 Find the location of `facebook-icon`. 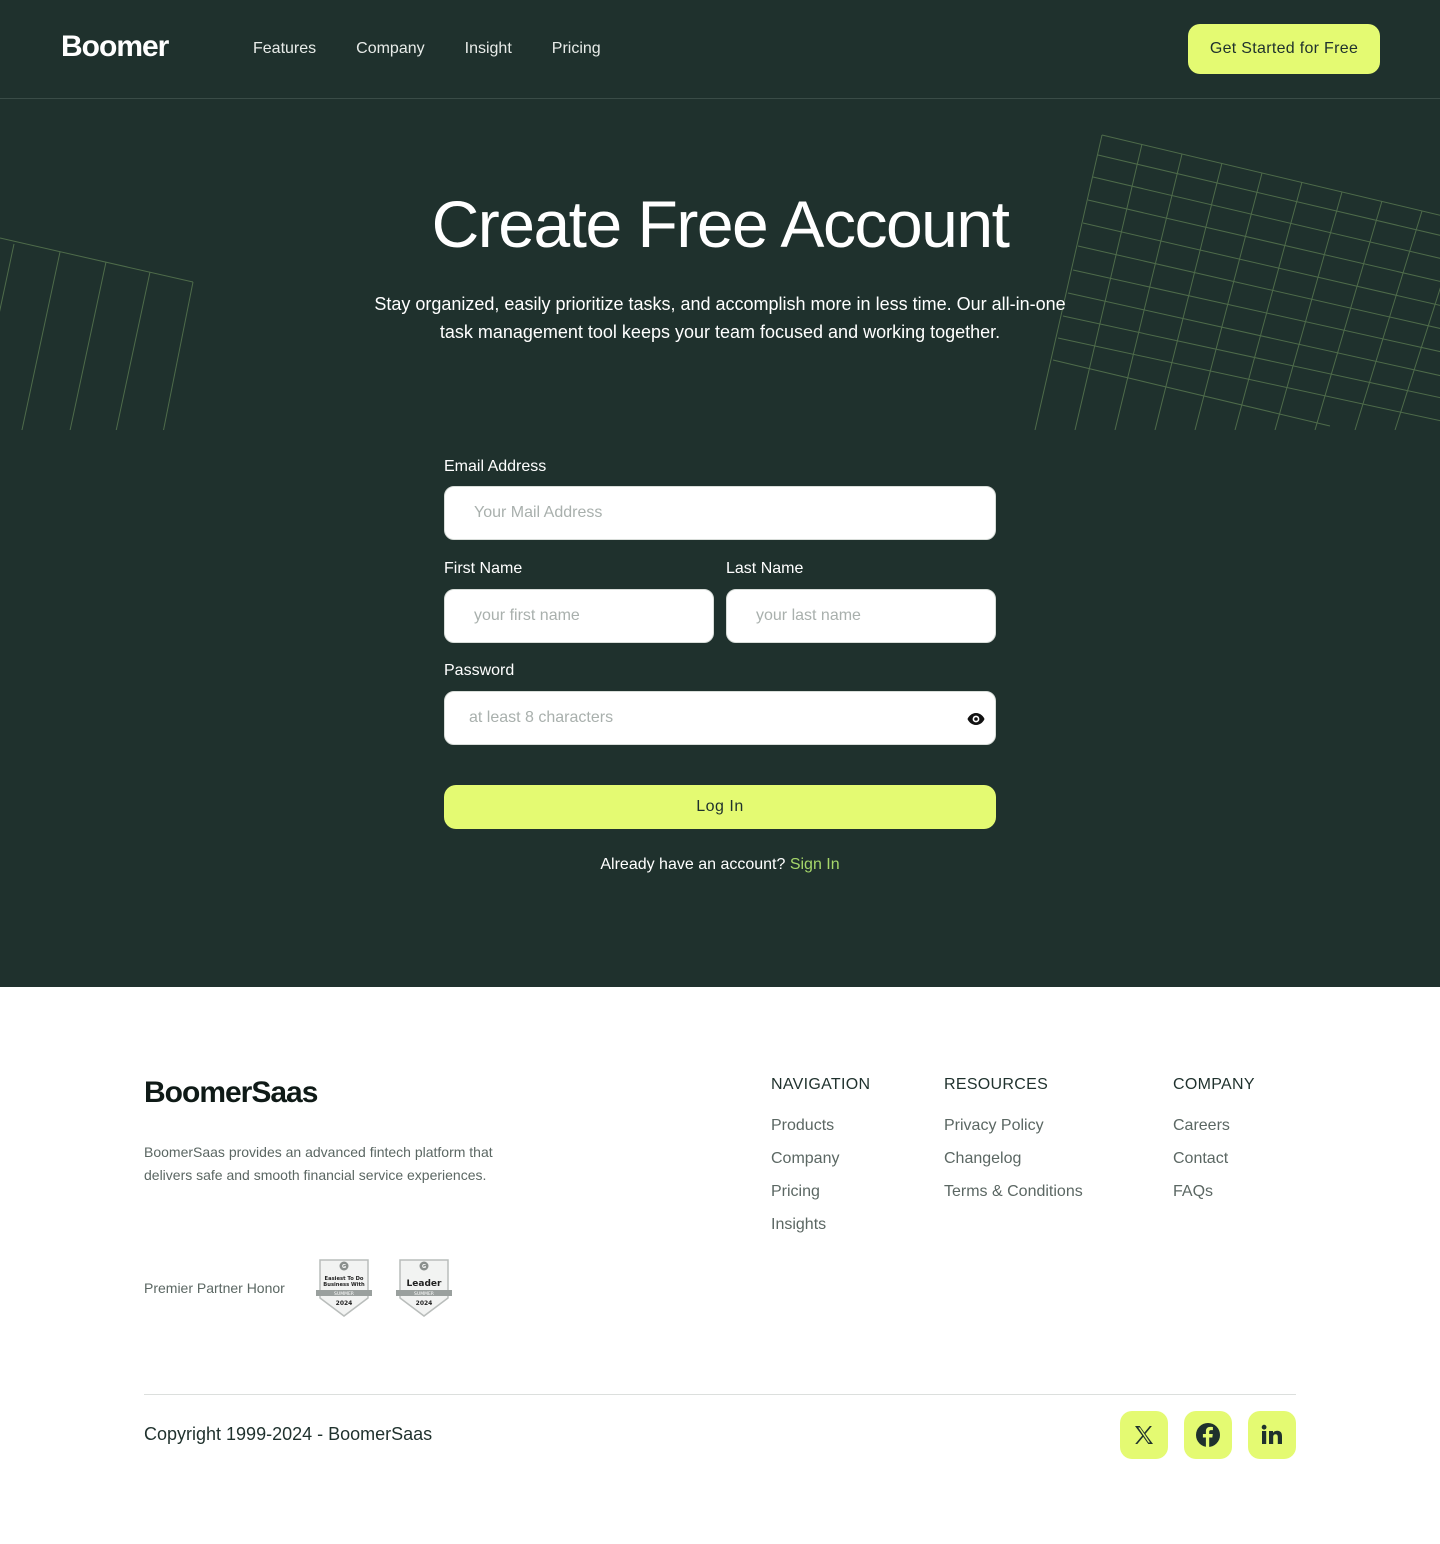

facebook-icon is located at coordinates (1208, 1435).